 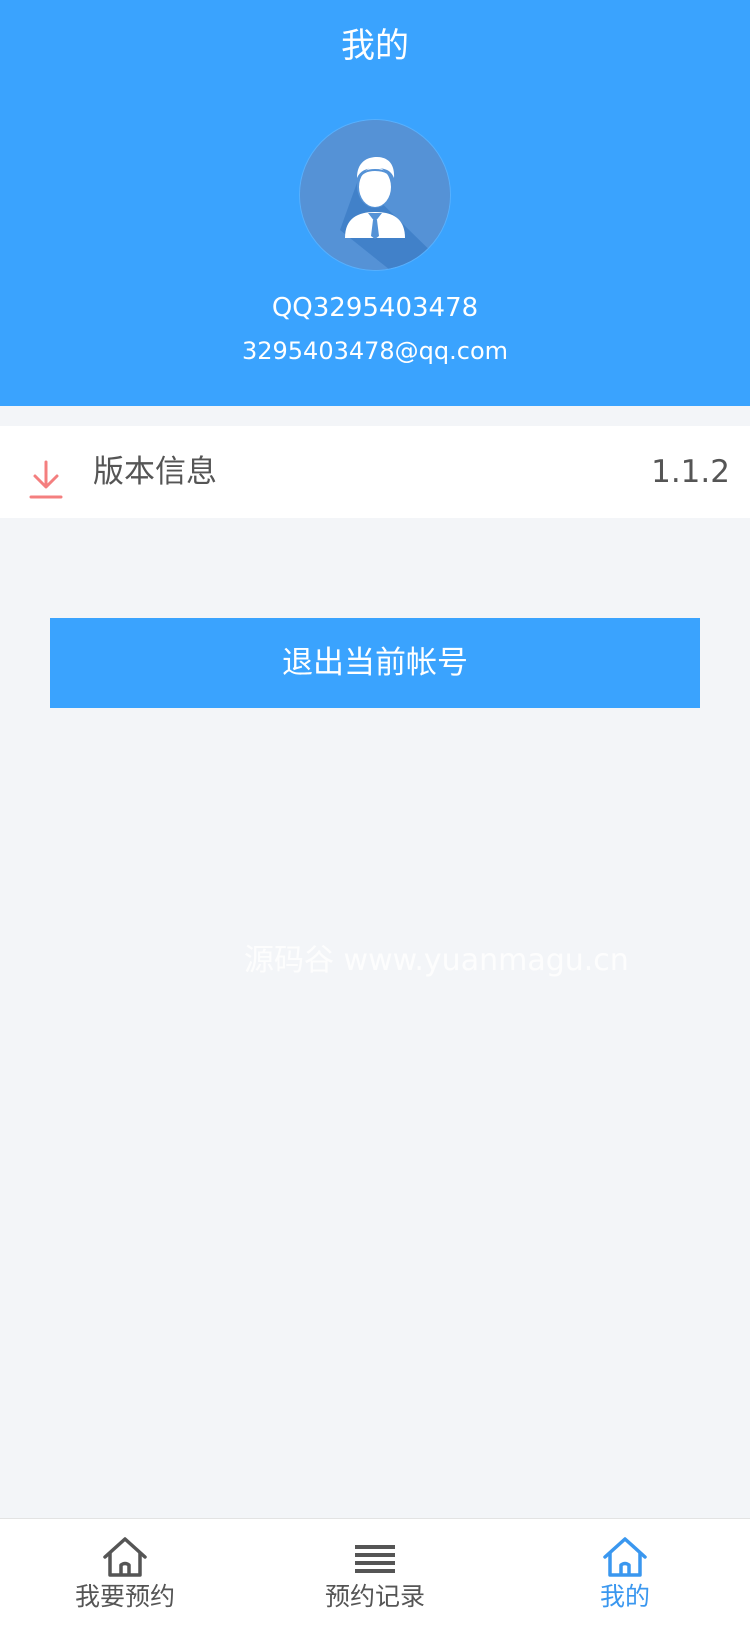 I want to click on user-email: 3295403478@qq.com, so click(x=375, y=351).